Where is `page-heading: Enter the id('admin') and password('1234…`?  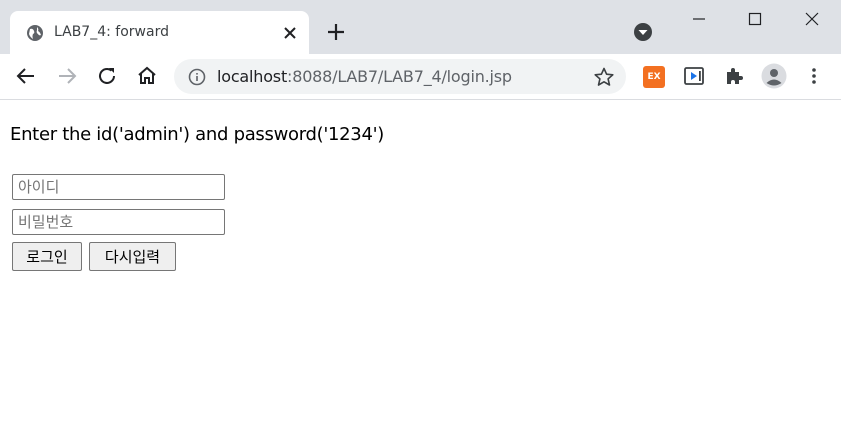
page-heading: Enter the id('admin') and password('1234… is located at coordinates (197, 134).